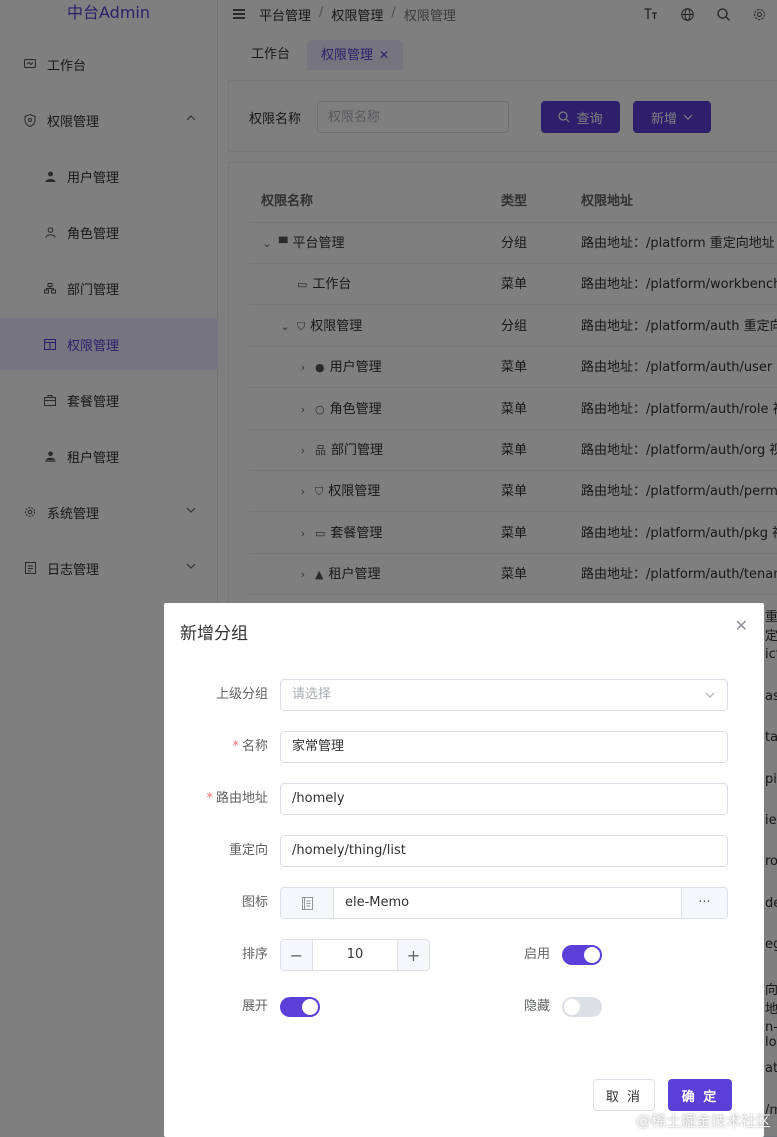 This screenshot has height=1137, width=777. I want to click on icon-value: ele-Memo, so click(377, 902).